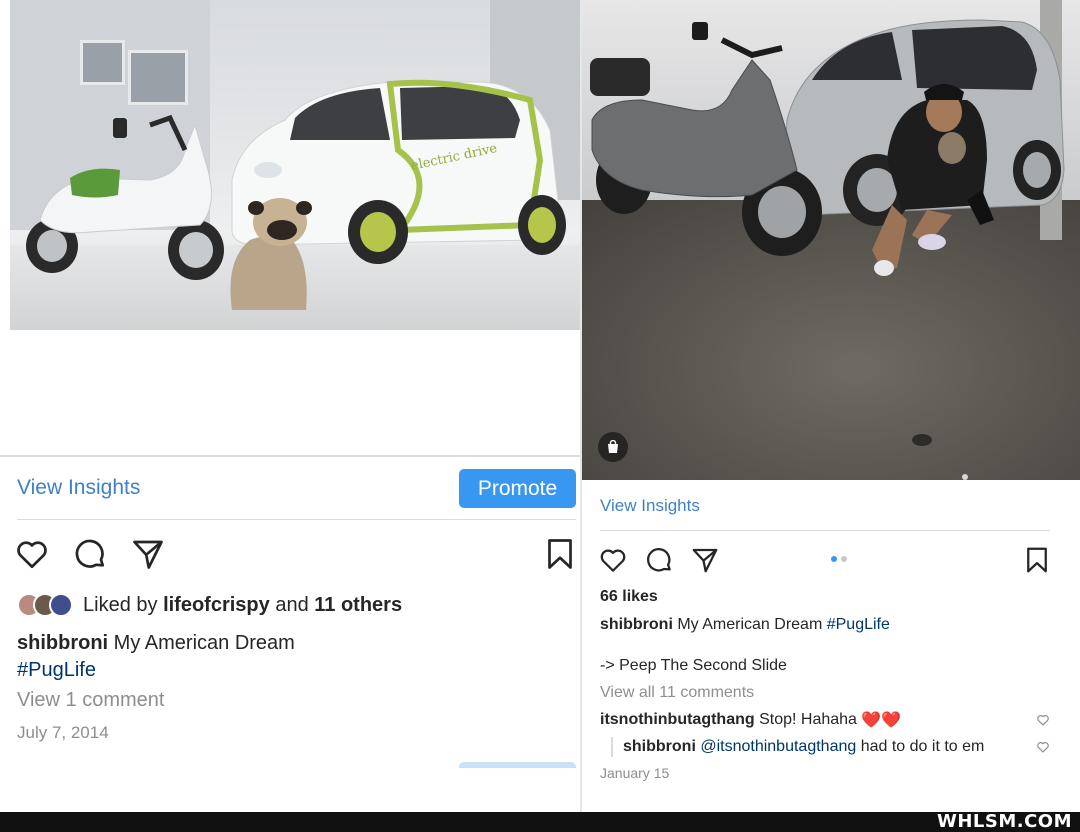  What do you see at coordinates (612, 747) in the screenshot?
I see `reply-thread-line` at bounding box center [612, 747].